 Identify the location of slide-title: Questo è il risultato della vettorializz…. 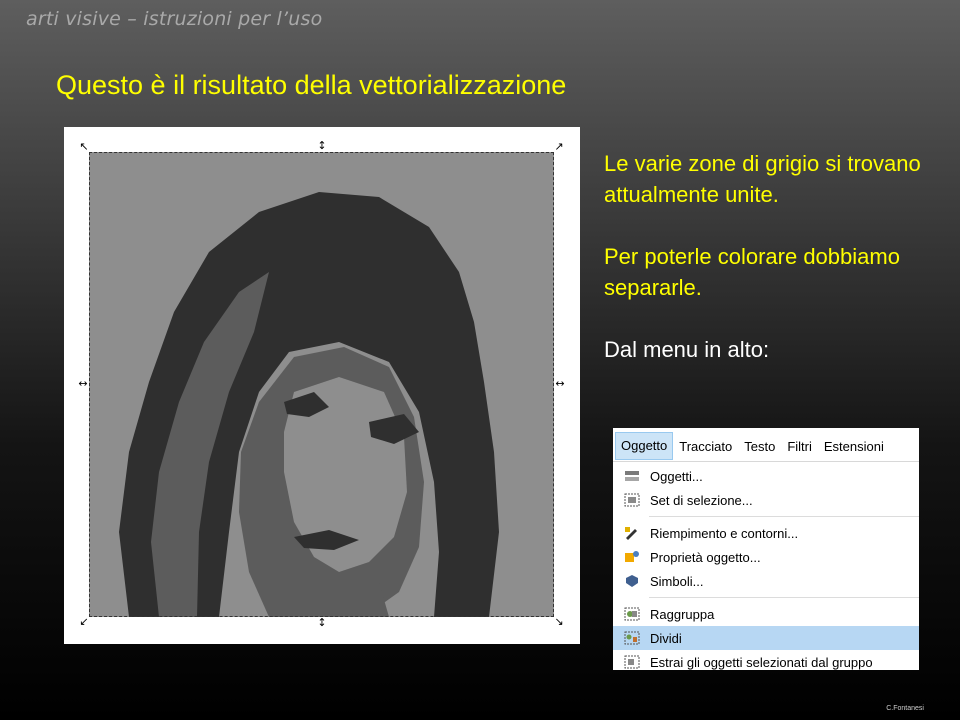
(311, 85).